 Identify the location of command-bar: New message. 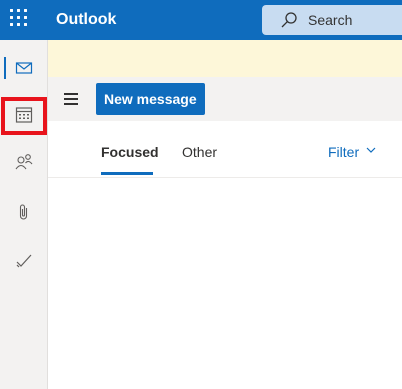
(225, 99).